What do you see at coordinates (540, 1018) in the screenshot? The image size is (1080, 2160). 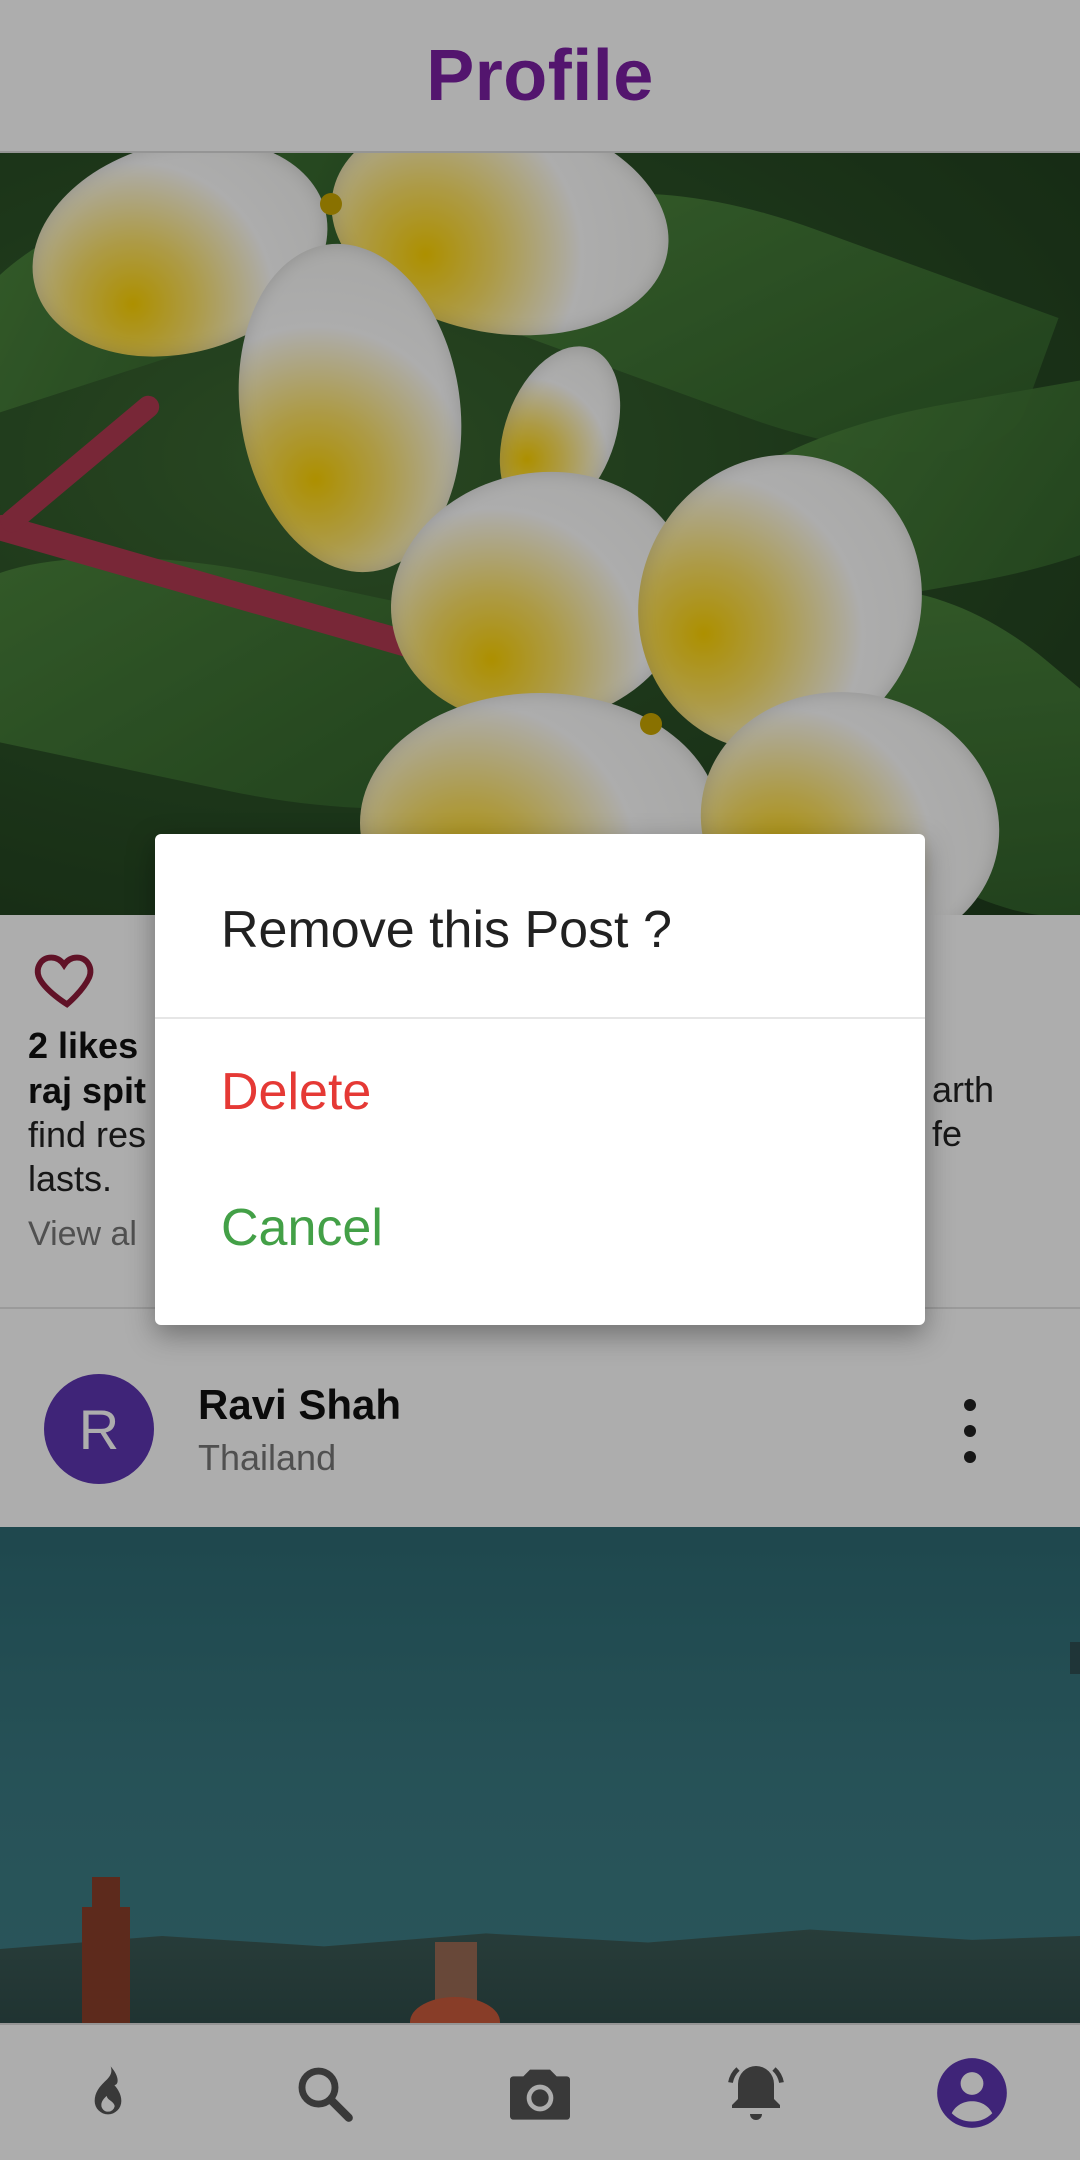 I see `dialog-divider` at bounding box center [540, 1018].